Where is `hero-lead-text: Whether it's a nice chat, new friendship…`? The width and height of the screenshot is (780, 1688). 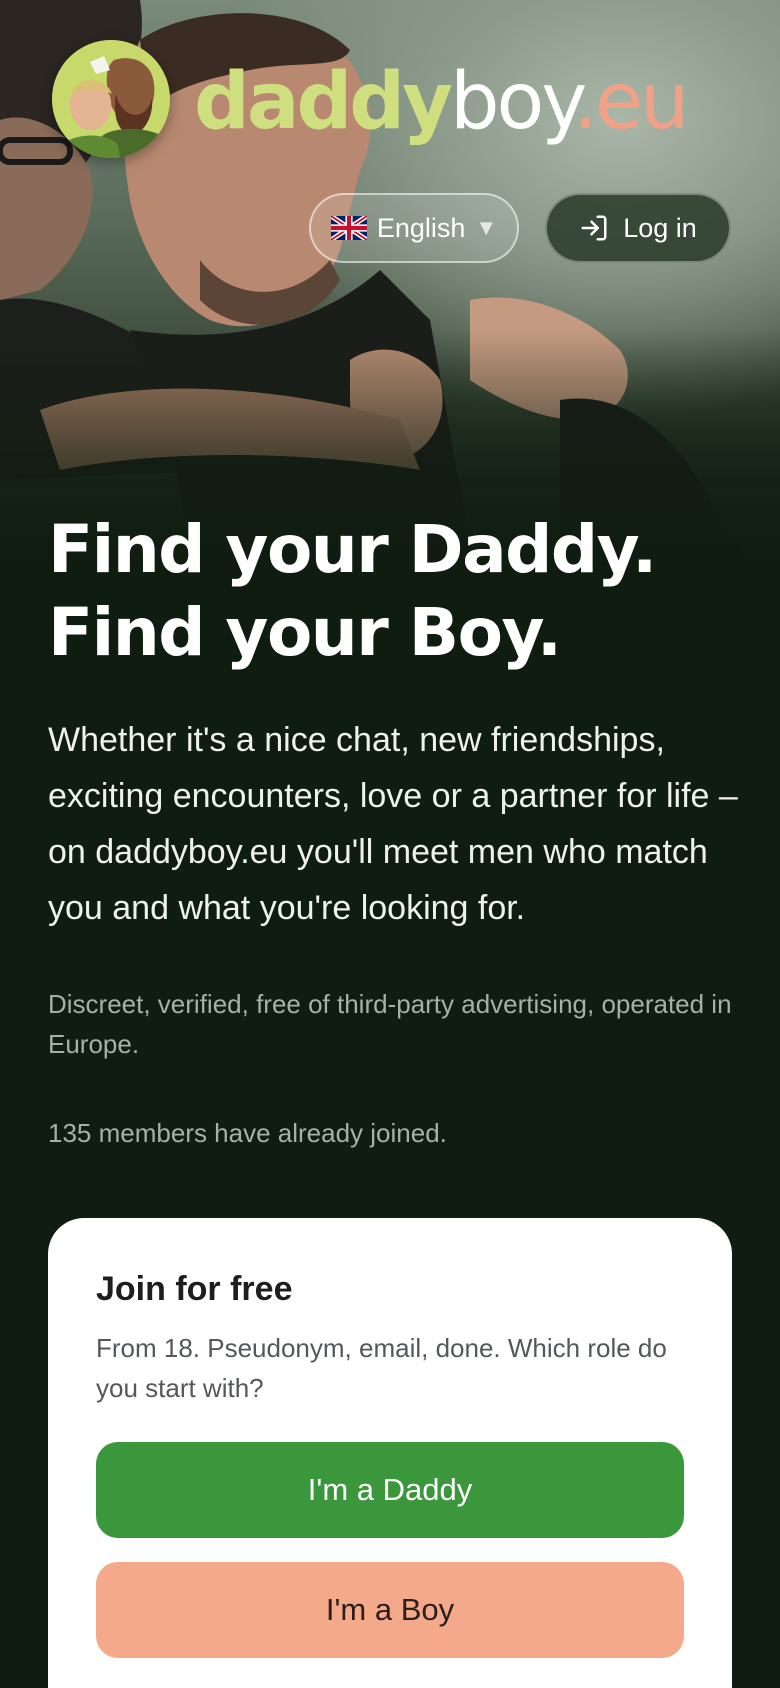 hero-lead-text: Whether it's a nice chat, new friendship… is located at coordinates (393, 824).